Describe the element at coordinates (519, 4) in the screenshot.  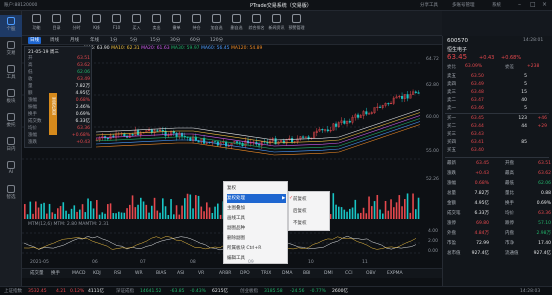
I see `minimize-icon: –` at that location.